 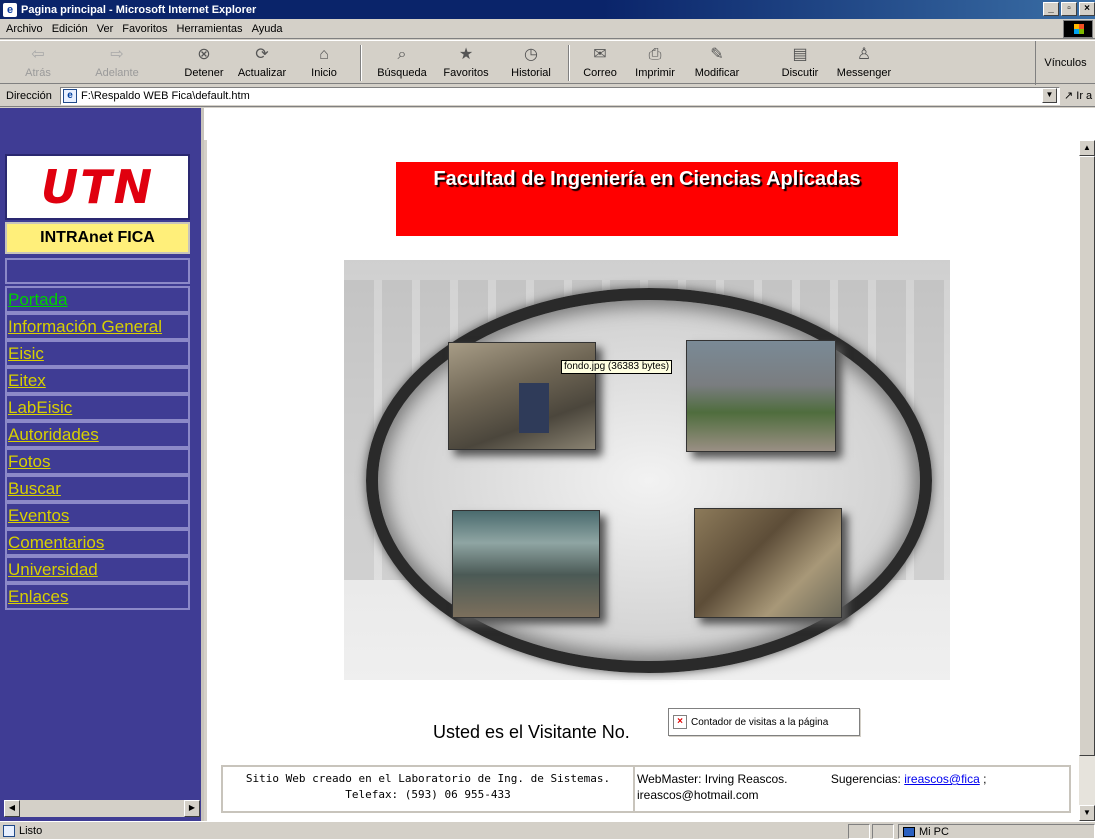 What do you see at coordinates (1087, 9) in the screenshot?
I see `close-button: ×` at bounding box center [1087, 9].